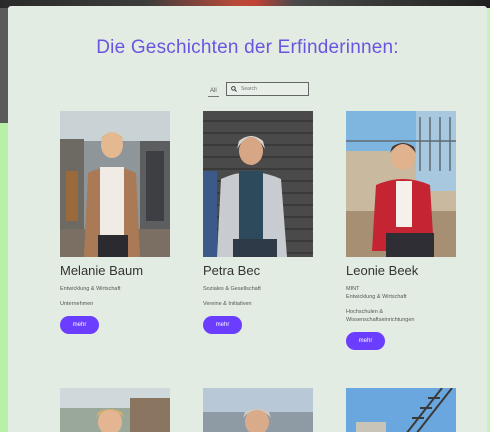 Image resolution: width=490 pixels, height=432 pixels. Describe the element at coordinates (77, 304) in the screenshot. I see `inventor-institution: Unternehmen` at that location.